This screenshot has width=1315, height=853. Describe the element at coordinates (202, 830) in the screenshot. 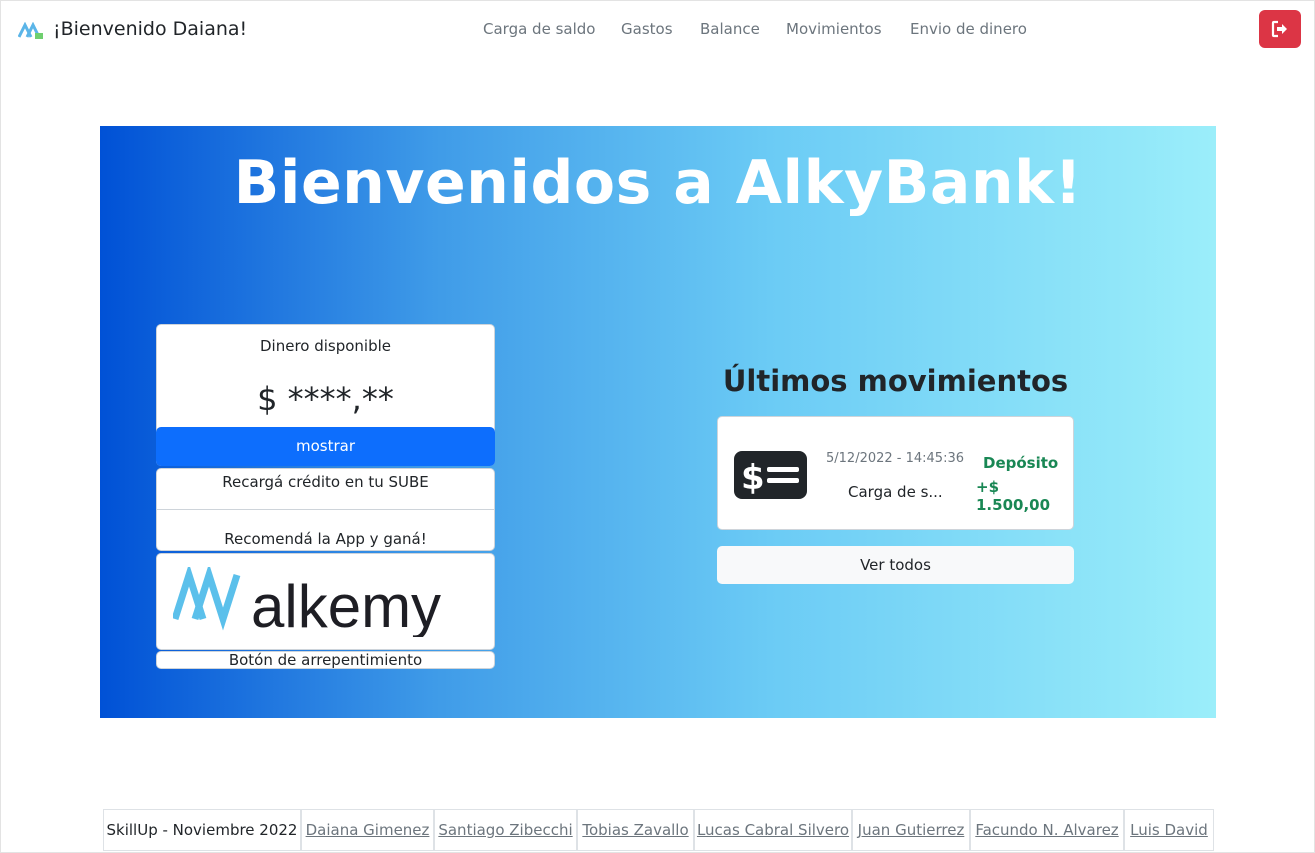

I see `footer-label: SkillUp - Noviembre 2022` at that location.